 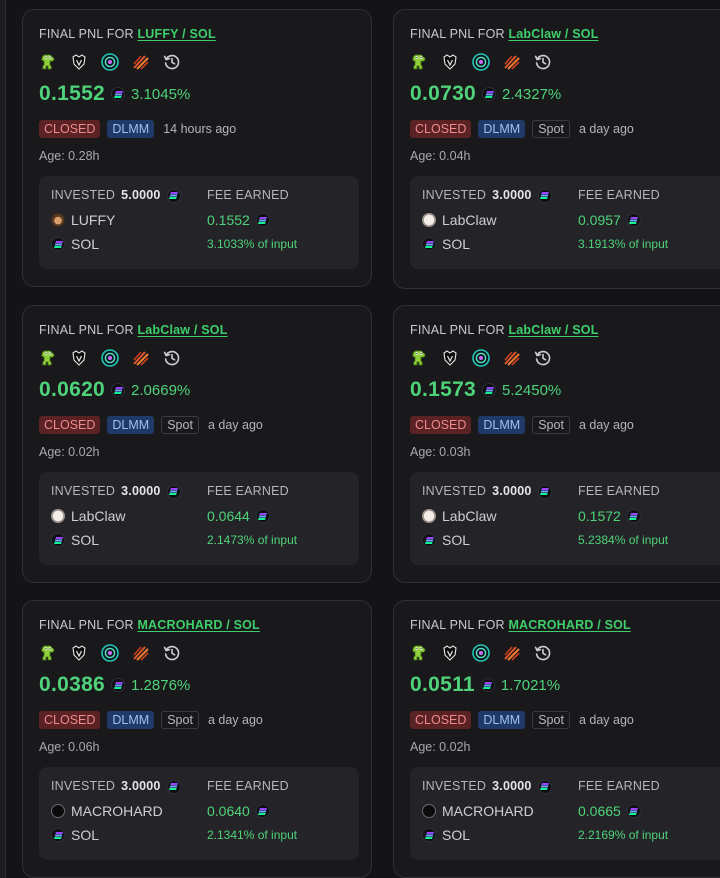 I want to click on final-pnl: 0.1573 5.2450%, so click(x=485, y=390).